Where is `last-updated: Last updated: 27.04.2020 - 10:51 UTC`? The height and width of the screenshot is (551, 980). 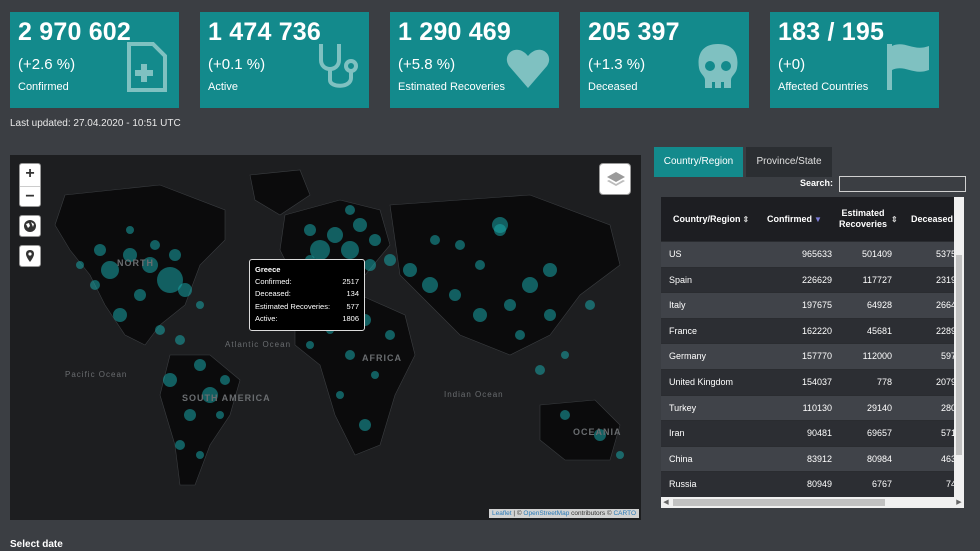
last-updated: Last updated: 27.04.2020 - 10:51 UTC is located at coordinates (95, 123).